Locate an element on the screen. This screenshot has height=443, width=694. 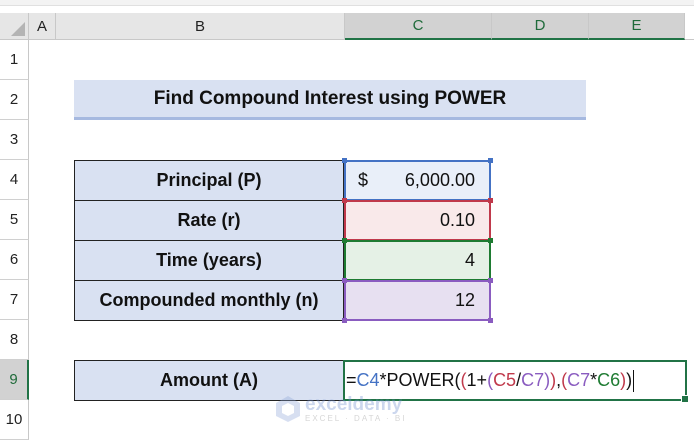
value-cell: 4 is located at coordinates (417, 260).